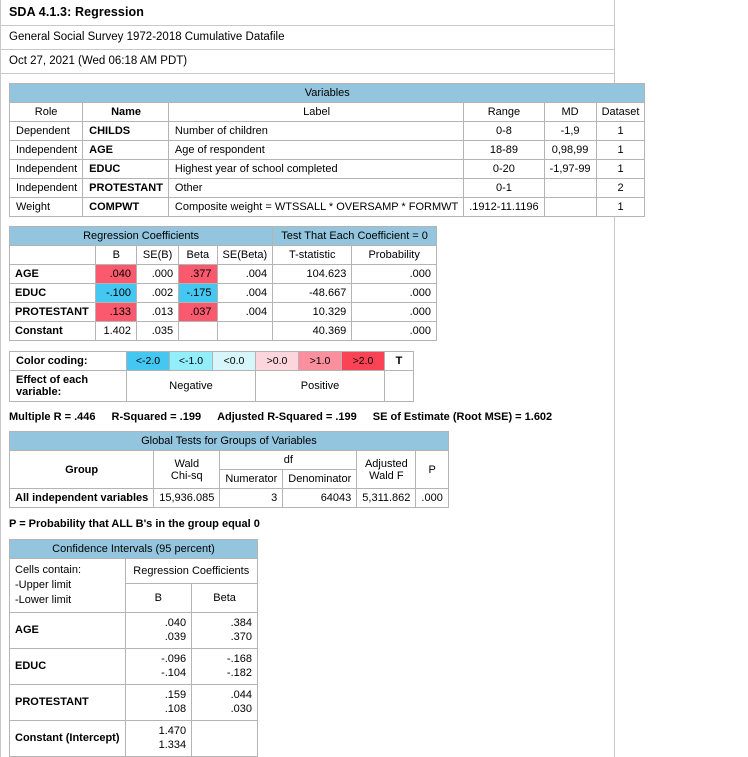 This screenshot has height=757, width=748. Describe the element at coordinates (198, 312) in the screenshot. I see `cell-beta: .037` at that location.